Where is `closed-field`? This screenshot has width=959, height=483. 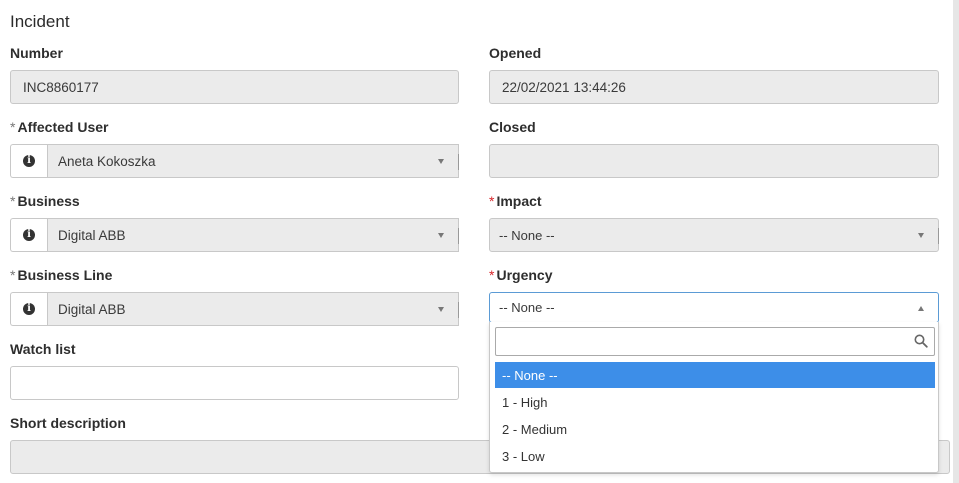 closed-field is located at coordinates (714, 161).